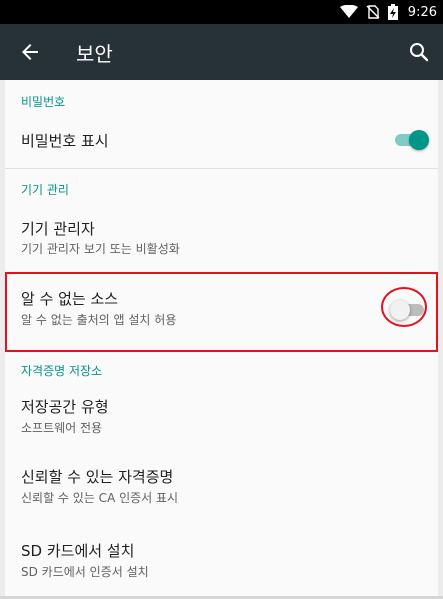  I want to click on highlight-circle, so click(404, 307).